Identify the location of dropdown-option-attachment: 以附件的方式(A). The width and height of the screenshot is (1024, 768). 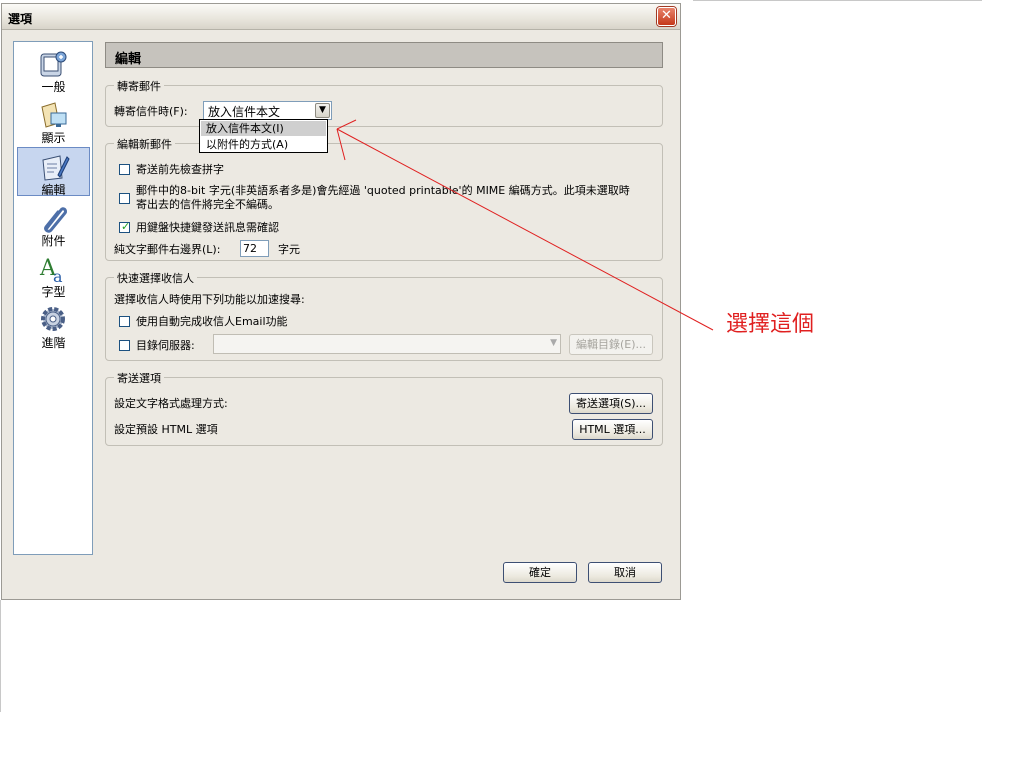
(263, 144).